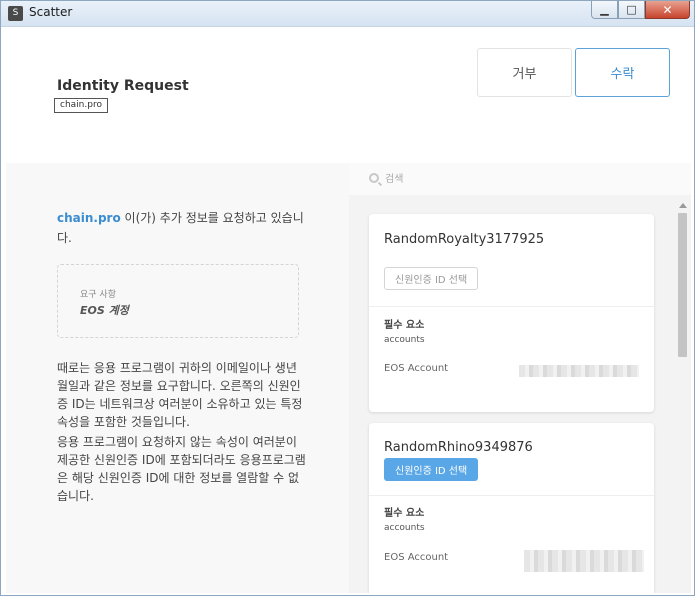 This screenshot has height=596, width=695. I want to click on identity-name: RandomRhino9349876, so click(458, 447).